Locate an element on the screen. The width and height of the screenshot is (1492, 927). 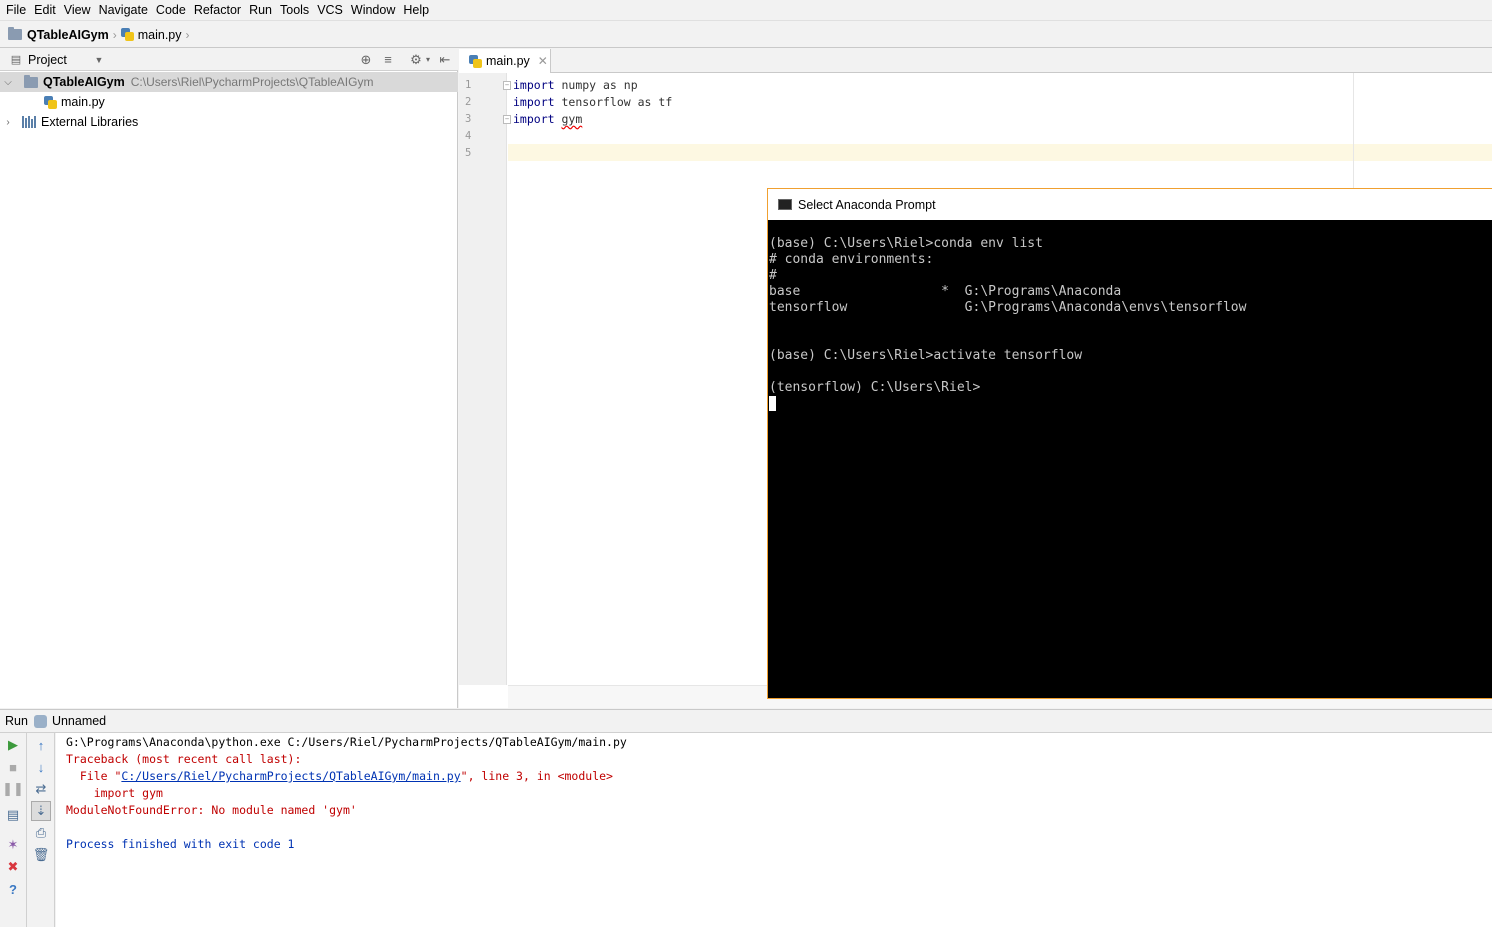
caret-line-highlight is located at coordinates (1000, 152).